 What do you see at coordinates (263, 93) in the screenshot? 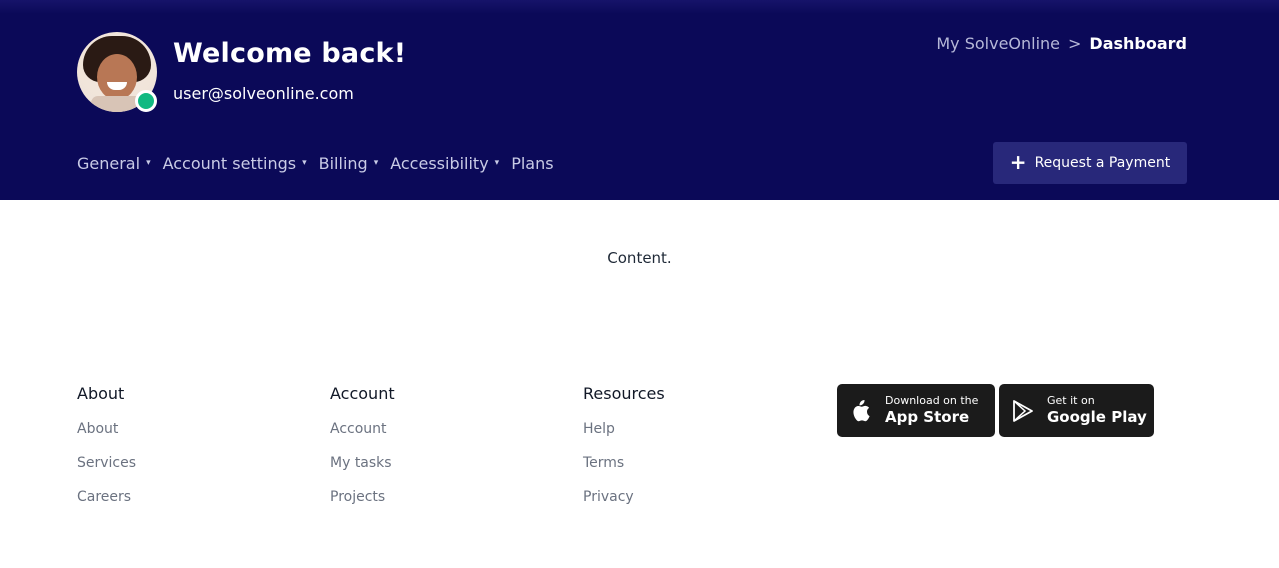
I see `user-email: user@solveonline.com` at bounding box center [263, 93].